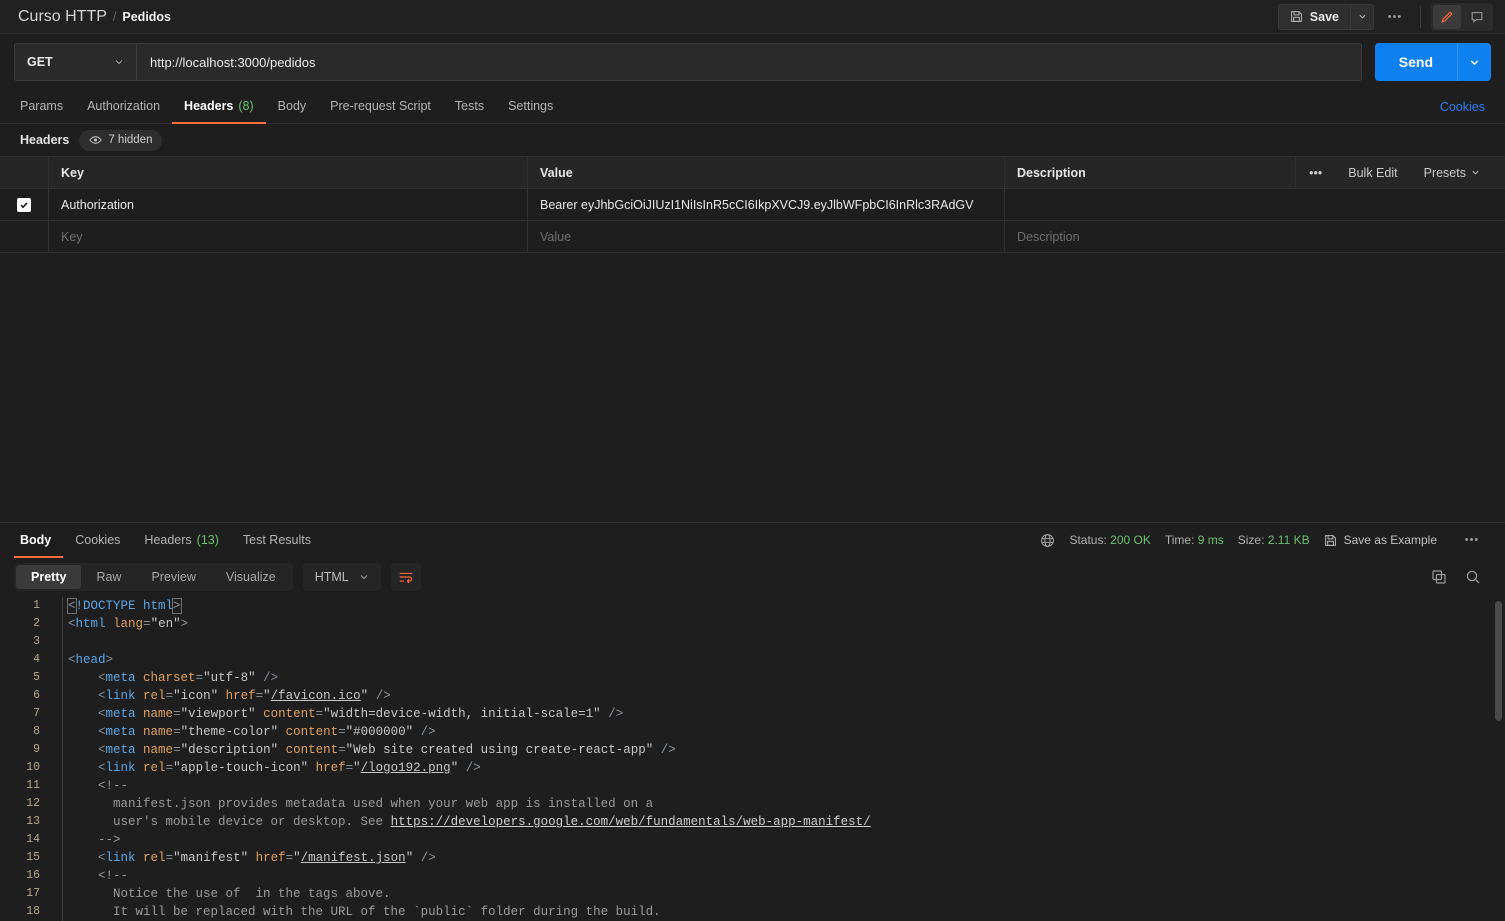 This screenshot has height=921, width=1505. Describe the element at coordinates (1380, 540) in the screenshot. I see `save-as-example-button: Save as Example` at that location.